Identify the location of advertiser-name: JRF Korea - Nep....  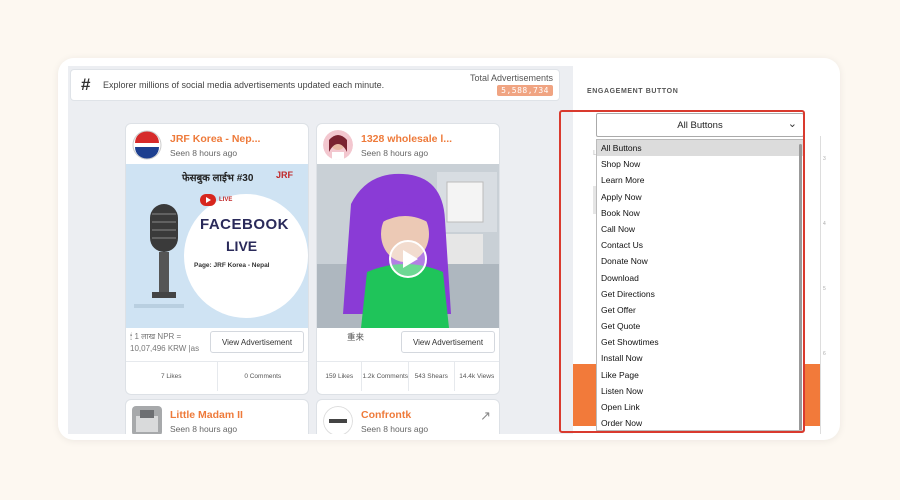
(215, 139).